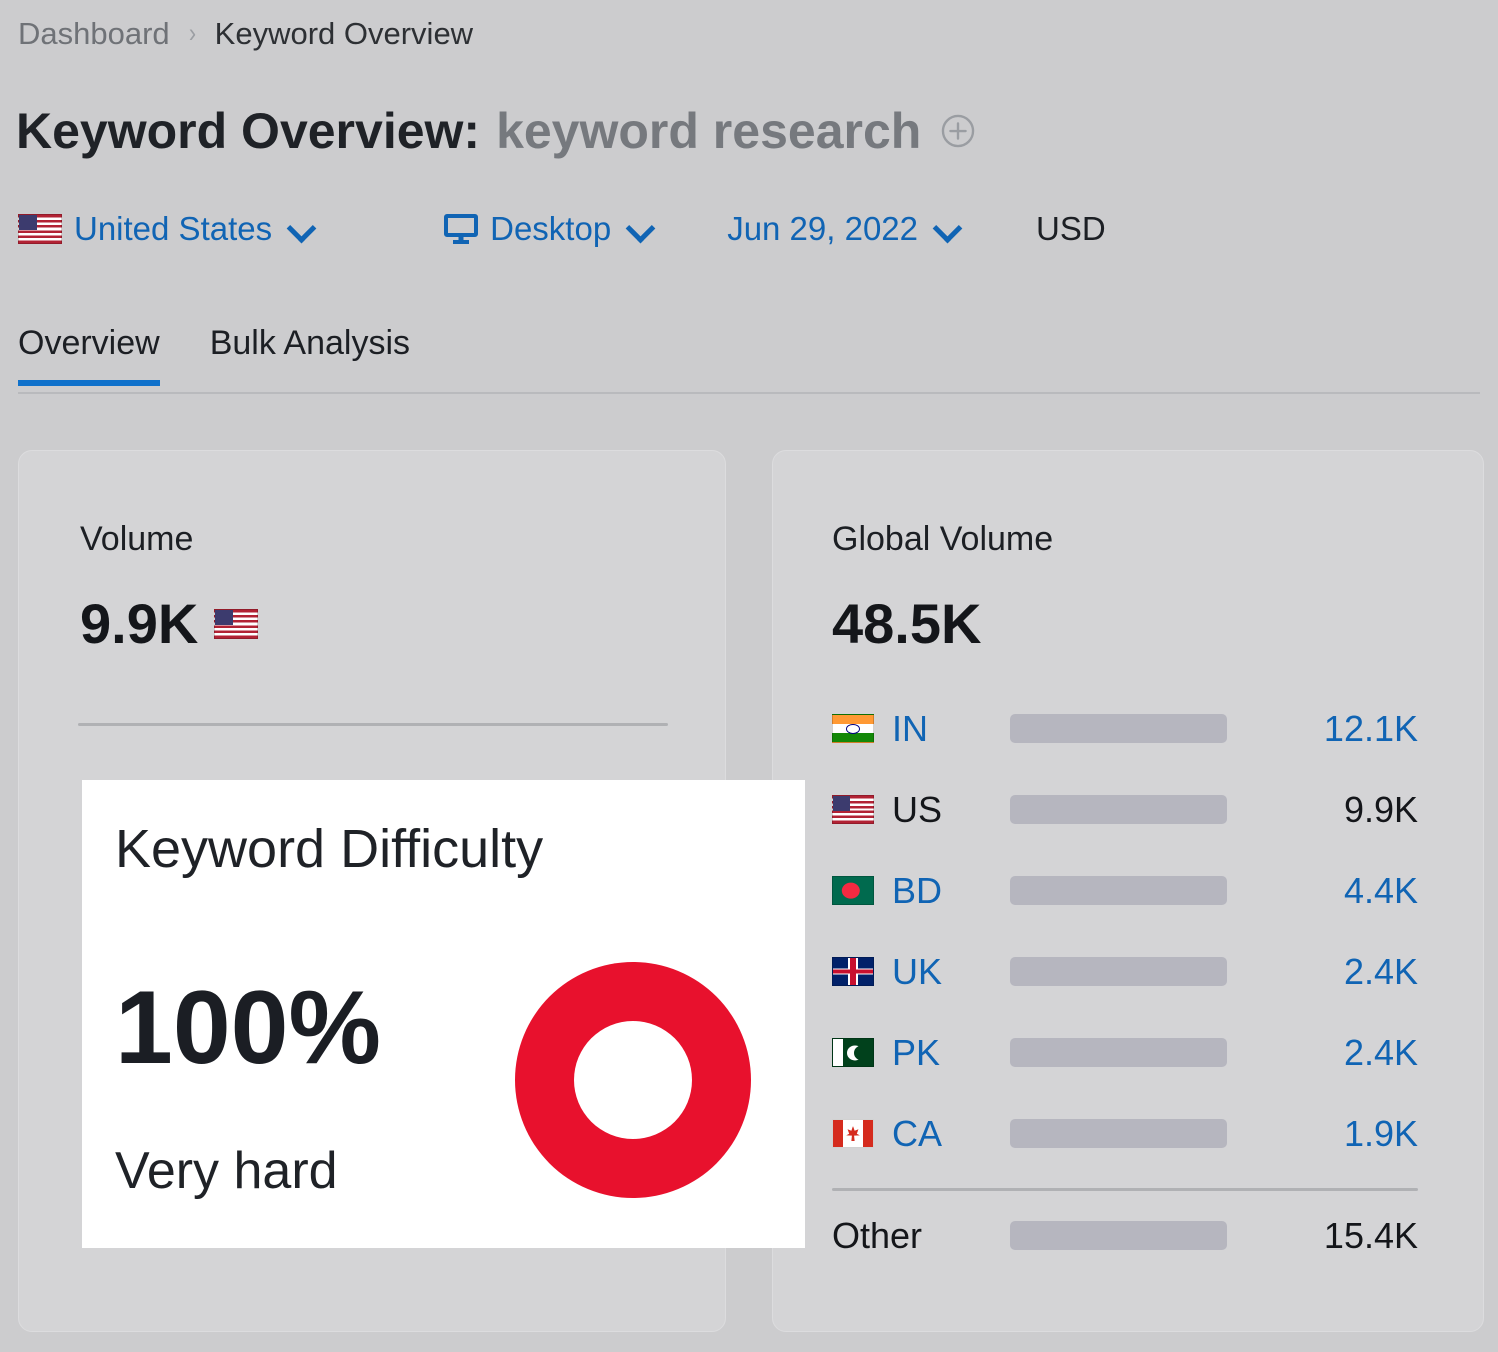 This screenshot has height=1352, width=1498. What do you see at coordinates (853, 728) in the screenshot?
I see `in-flag-icon` at bounding box center [853, 728].